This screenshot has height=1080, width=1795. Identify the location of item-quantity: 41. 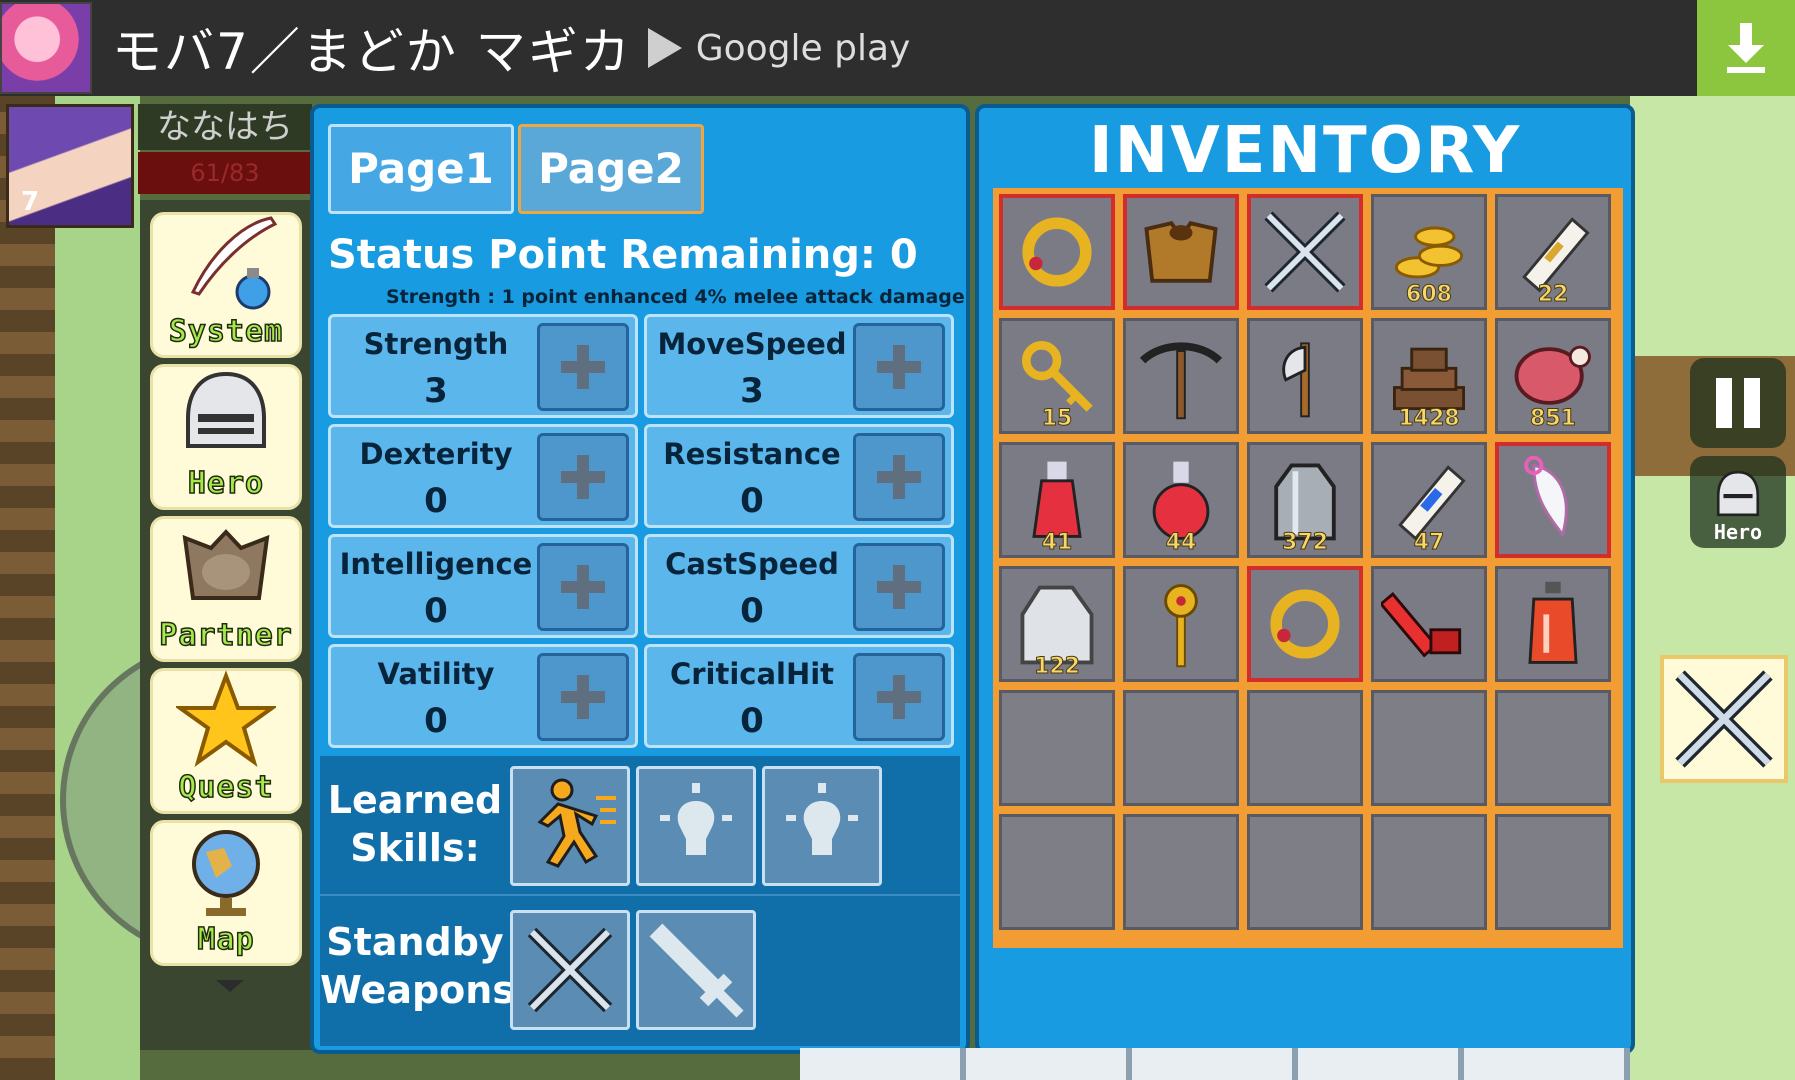
(1057, 543).